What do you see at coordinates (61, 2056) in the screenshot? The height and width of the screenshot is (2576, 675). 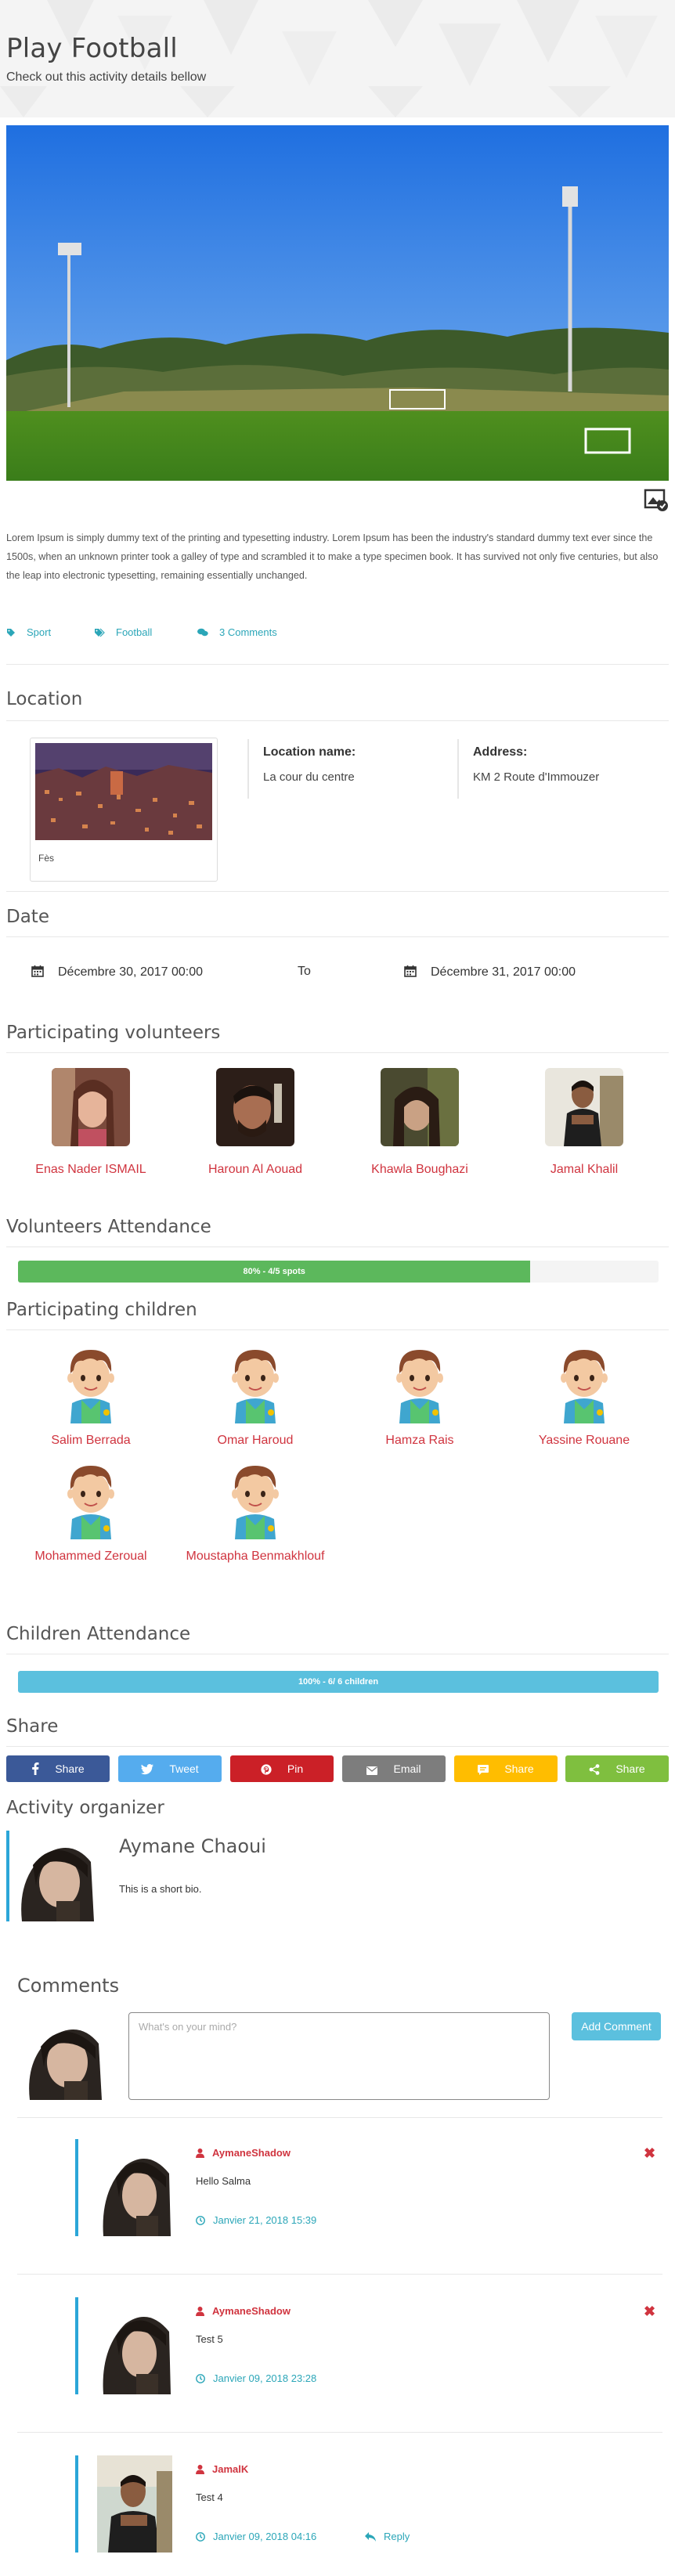 I see `current-user-avatar` at bounding box center [61, 2056].